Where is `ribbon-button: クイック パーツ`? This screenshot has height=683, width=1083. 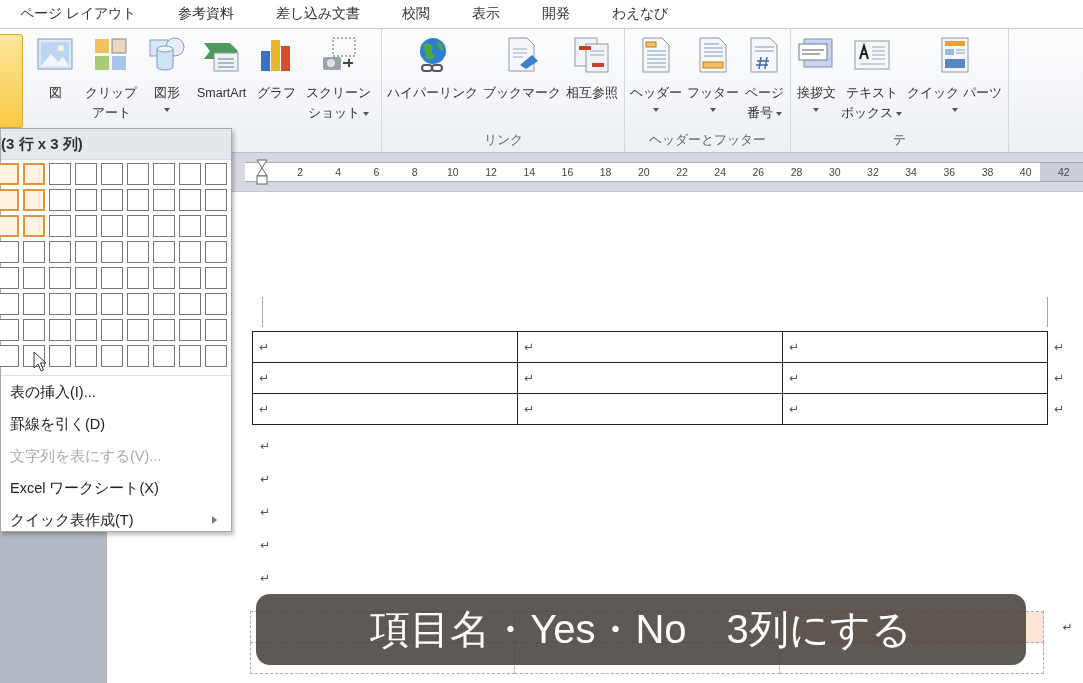
ribbon-button: クイック パーツ is located at coordinates (954, 82).